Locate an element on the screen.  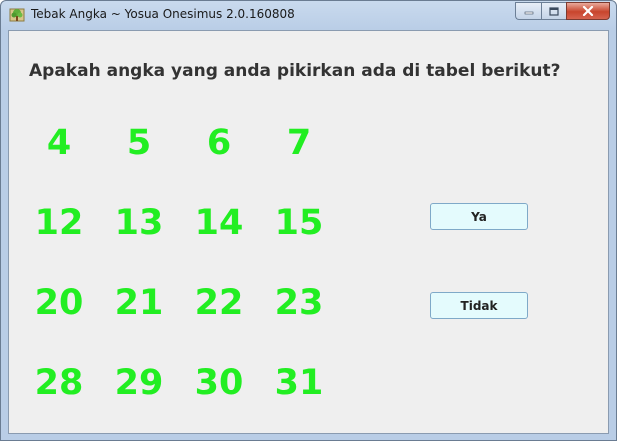
app-tree-icon is located at coordinates (17, 15).